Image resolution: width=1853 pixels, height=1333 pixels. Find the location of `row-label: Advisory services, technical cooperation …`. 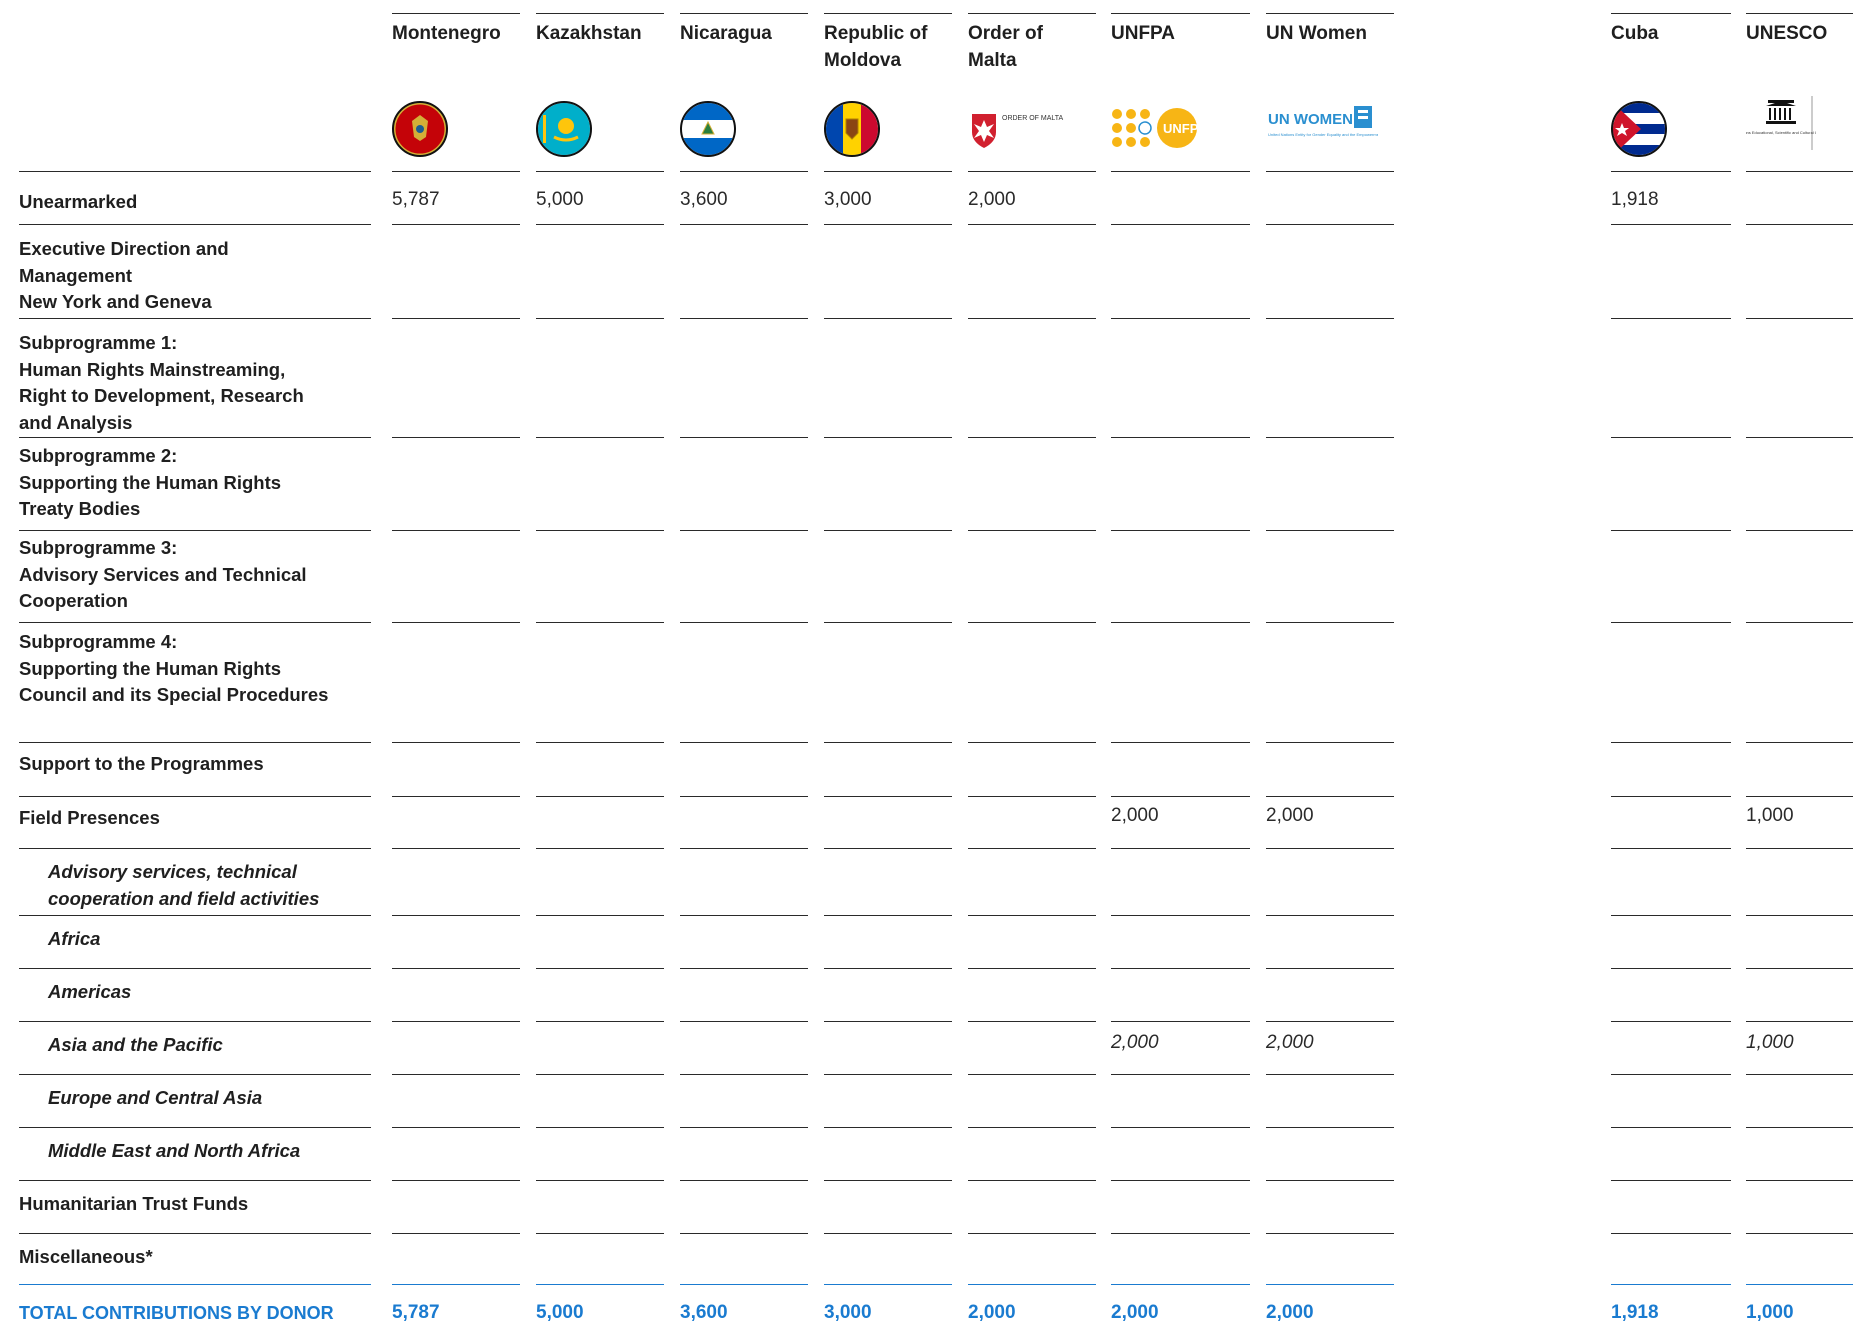

row-label: Advisory services, technical cooperation … is located at coordinates (184, 885).